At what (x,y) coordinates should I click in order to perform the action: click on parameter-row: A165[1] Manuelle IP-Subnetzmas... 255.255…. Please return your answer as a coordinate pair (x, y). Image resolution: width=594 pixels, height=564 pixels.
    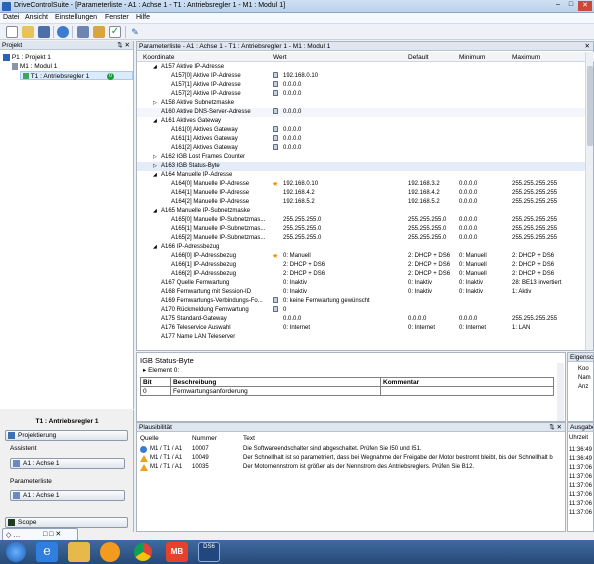
    Looking at the image, I should click on (362, 229).